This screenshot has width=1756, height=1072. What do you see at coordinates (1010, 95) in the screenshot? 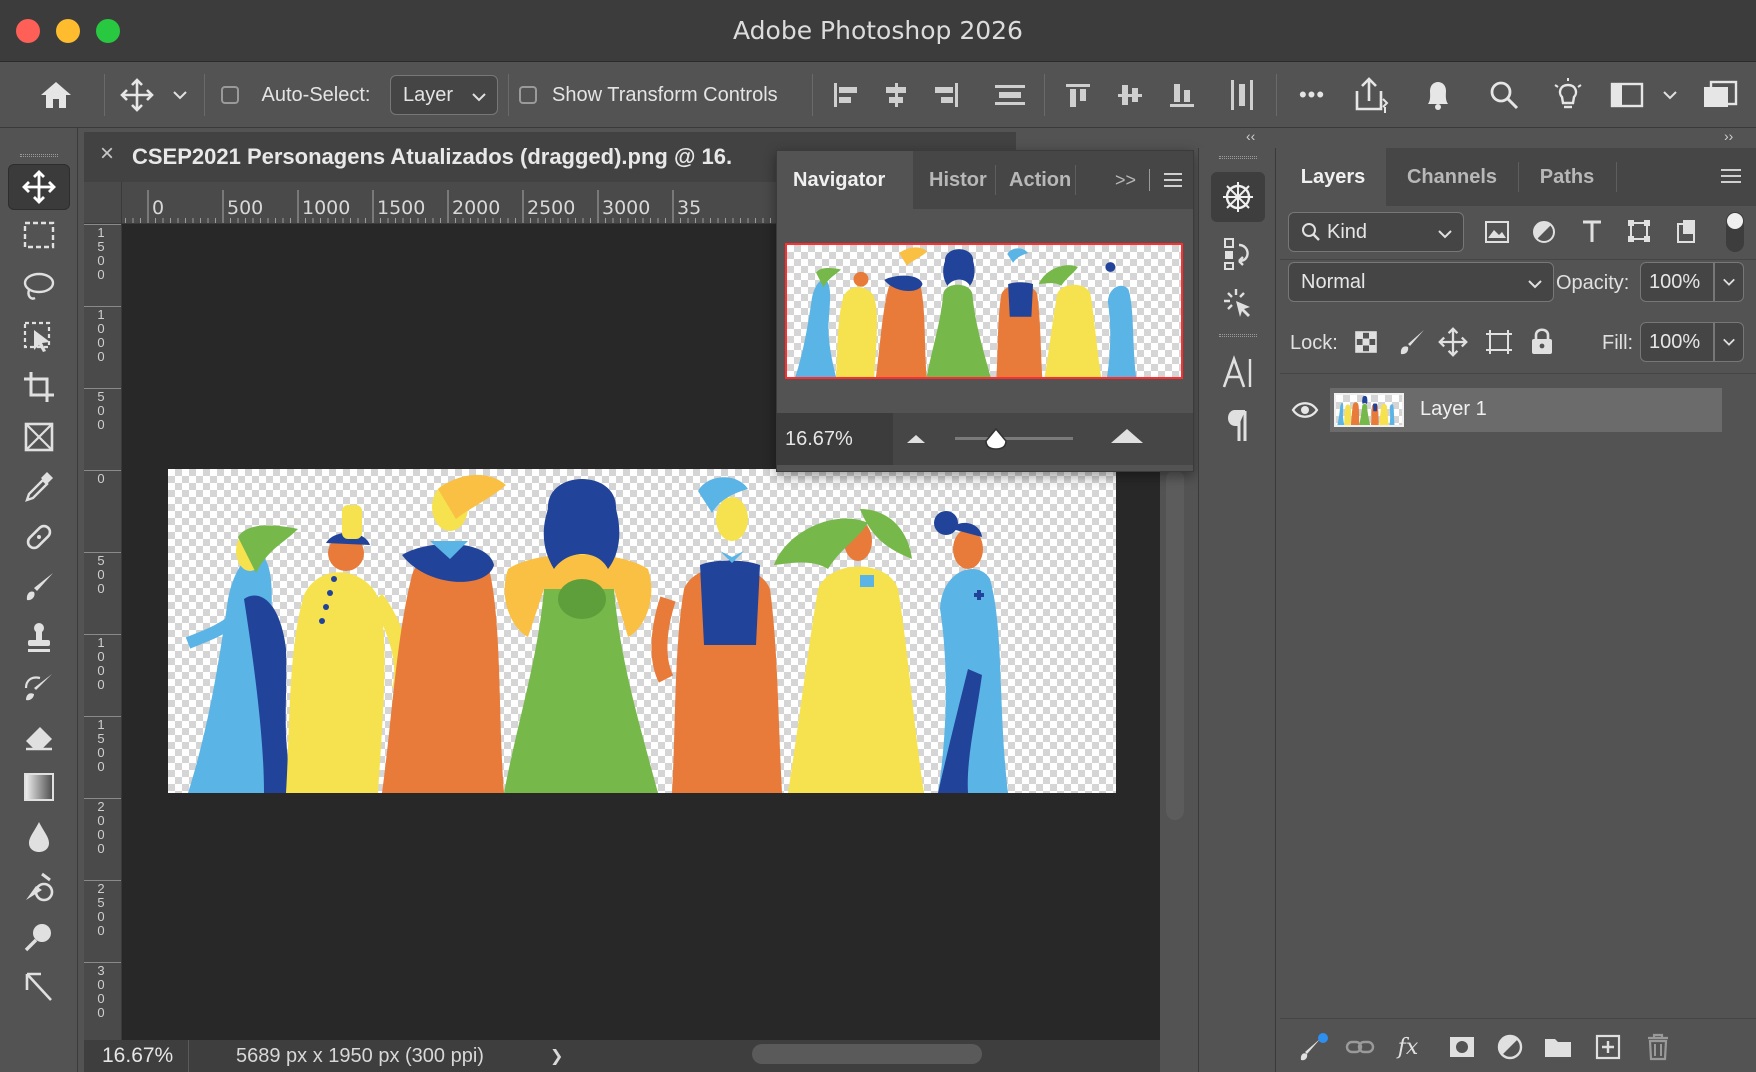
I see `distribute-vertical-icon` at bounding box center [1010, 95].